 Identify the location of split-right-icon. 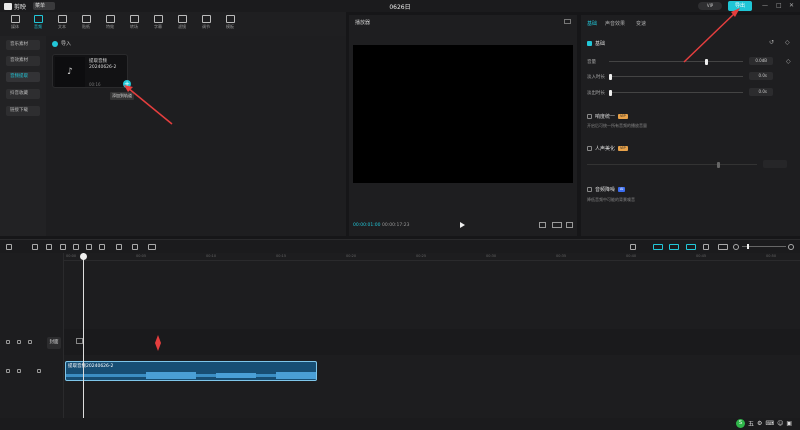
(89, 247).